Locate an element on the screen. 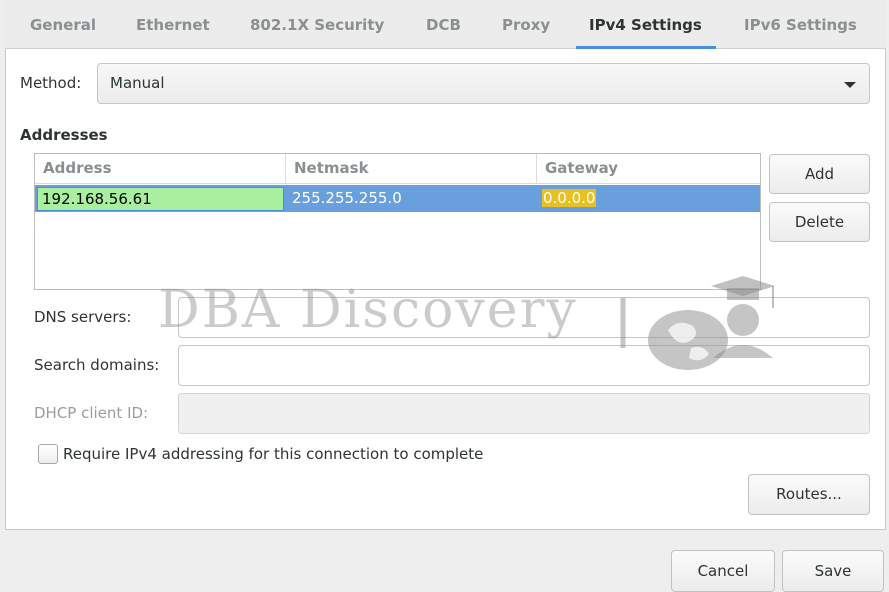  table-header: Address Netmask Gateway is located at coordinates (397, 169).